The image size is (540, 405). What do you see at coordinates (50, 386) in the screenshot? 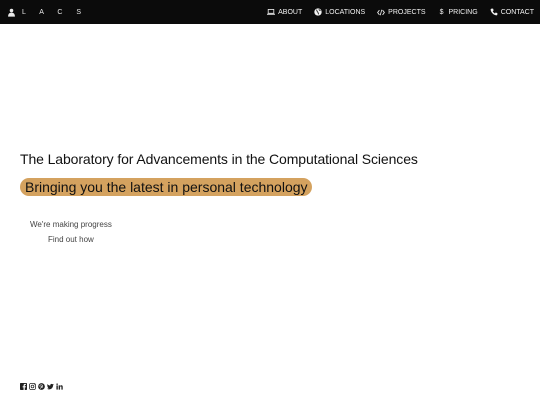
I see `twitter-icon` at bounding box center [50, 386].